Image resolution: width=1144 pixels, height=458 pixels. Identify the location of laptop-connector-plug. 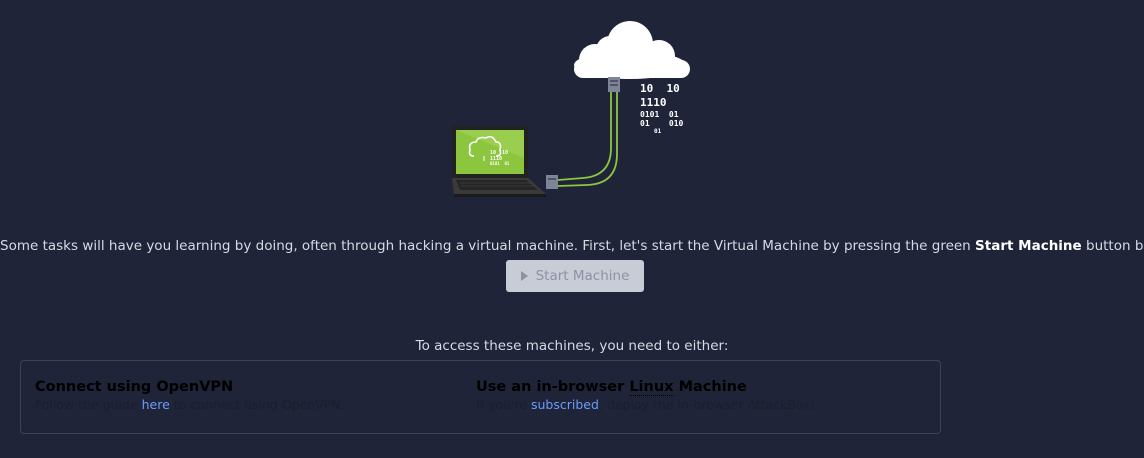
(552, 182).